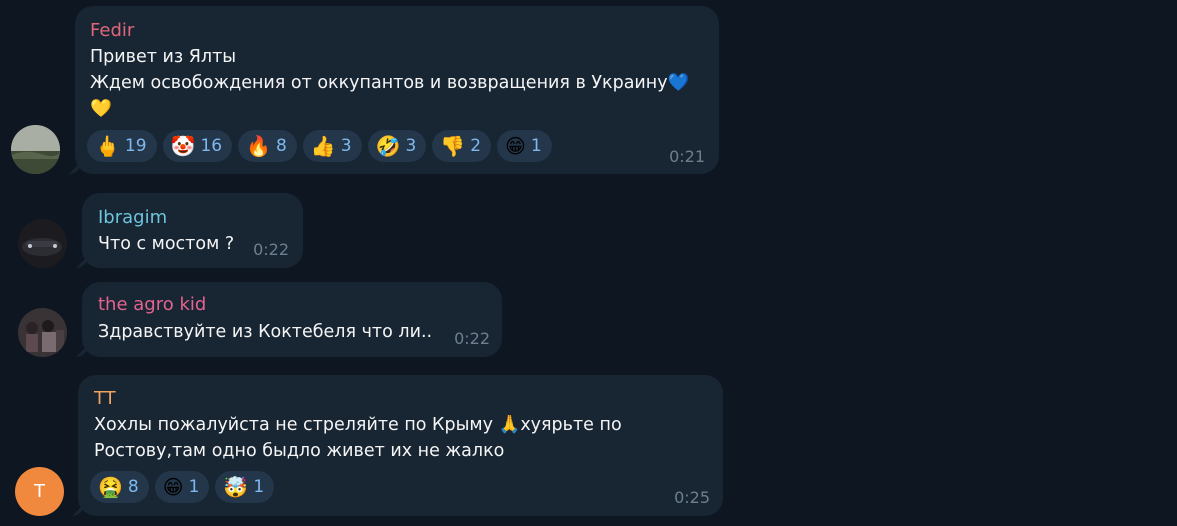  Describe the element at coordinates (211, 146) in the screenshot. I see `reaction-count: 16` at that location.